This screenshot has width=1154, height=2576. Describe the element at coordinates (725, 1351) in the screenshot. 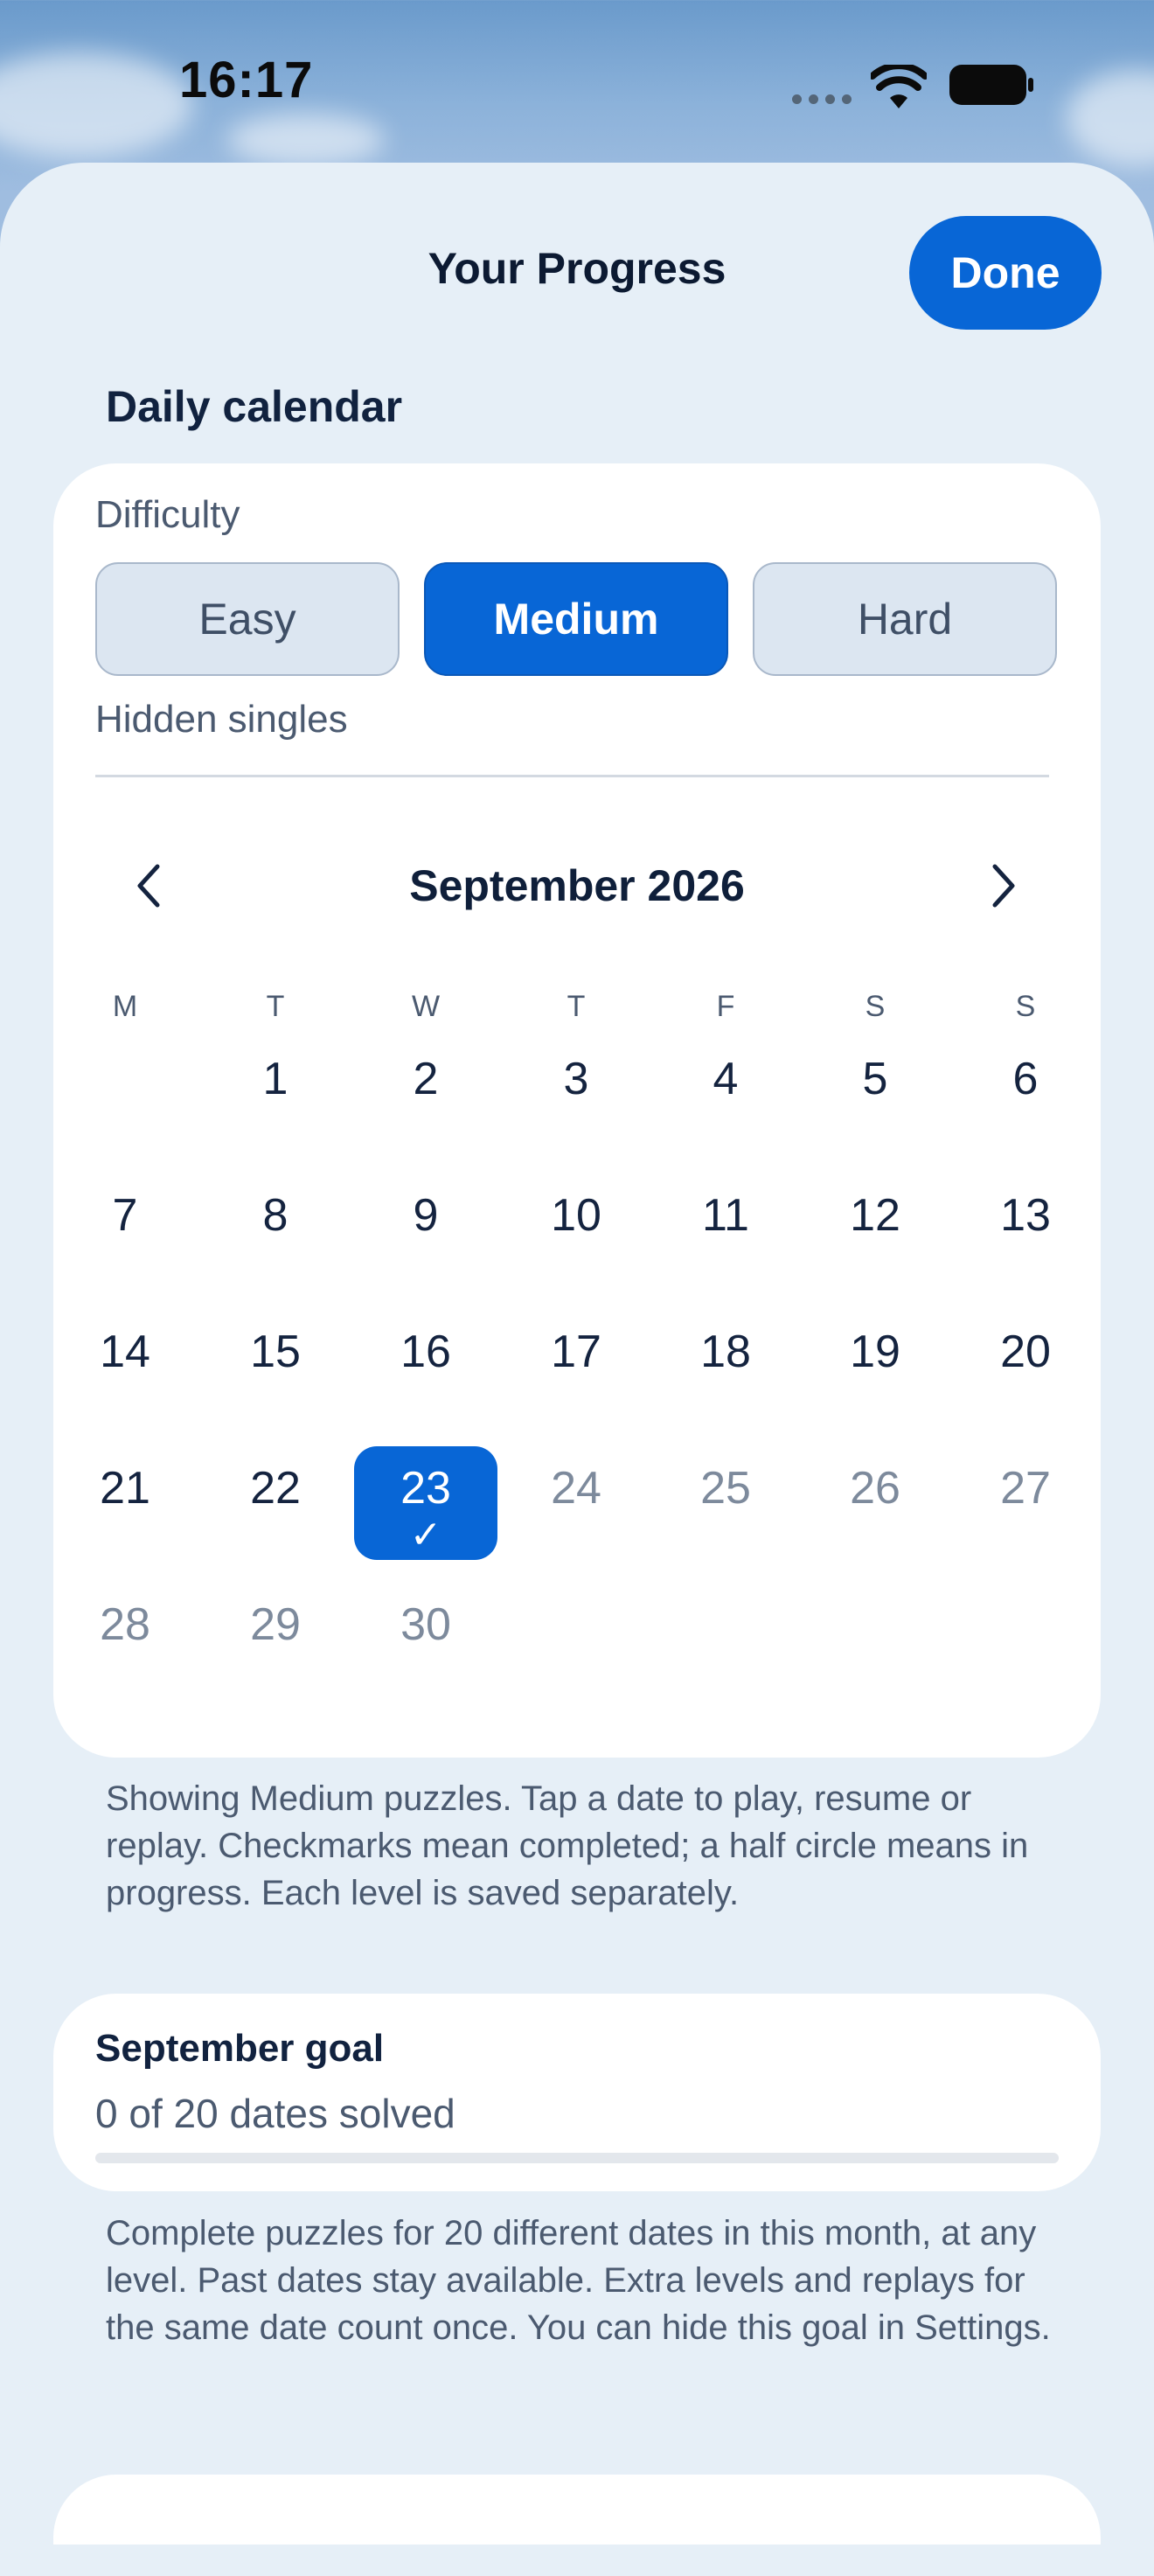

I see `calendar-day-number: 18` at that location.